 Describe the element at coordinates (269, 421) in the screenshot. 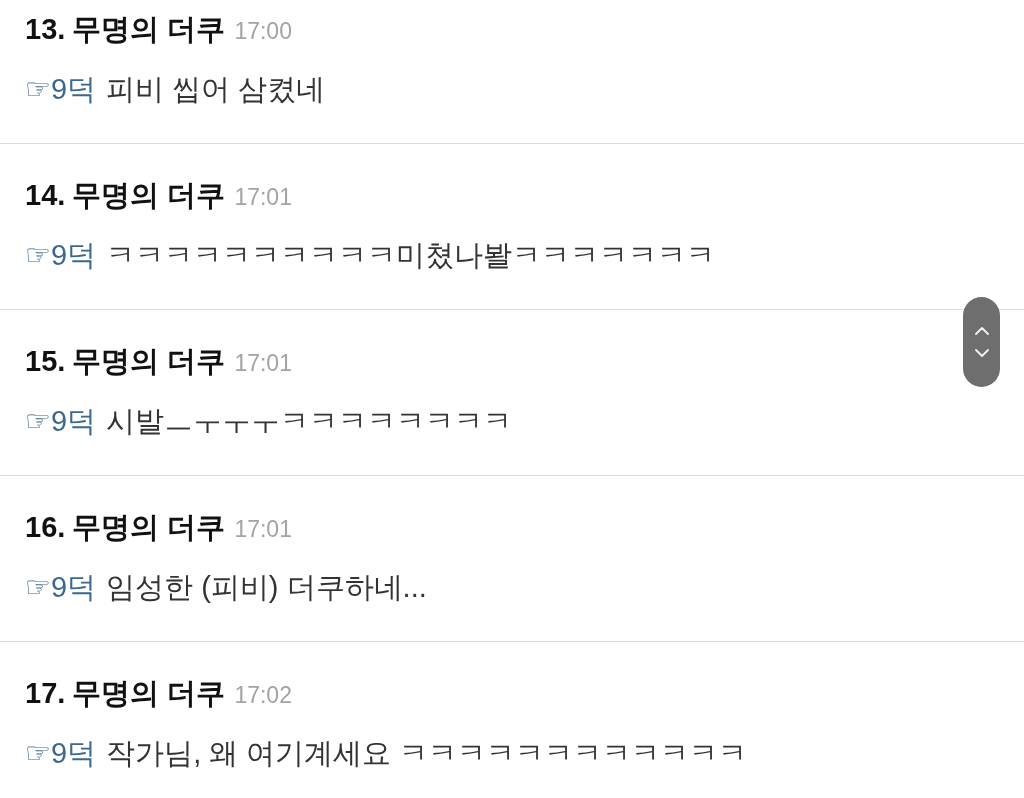

I see `comment-text: ☞9덕 시발ㅡㅜㅜㅜㅋㅋㅋㅋㅋㅋㅋㅋ` at that location.